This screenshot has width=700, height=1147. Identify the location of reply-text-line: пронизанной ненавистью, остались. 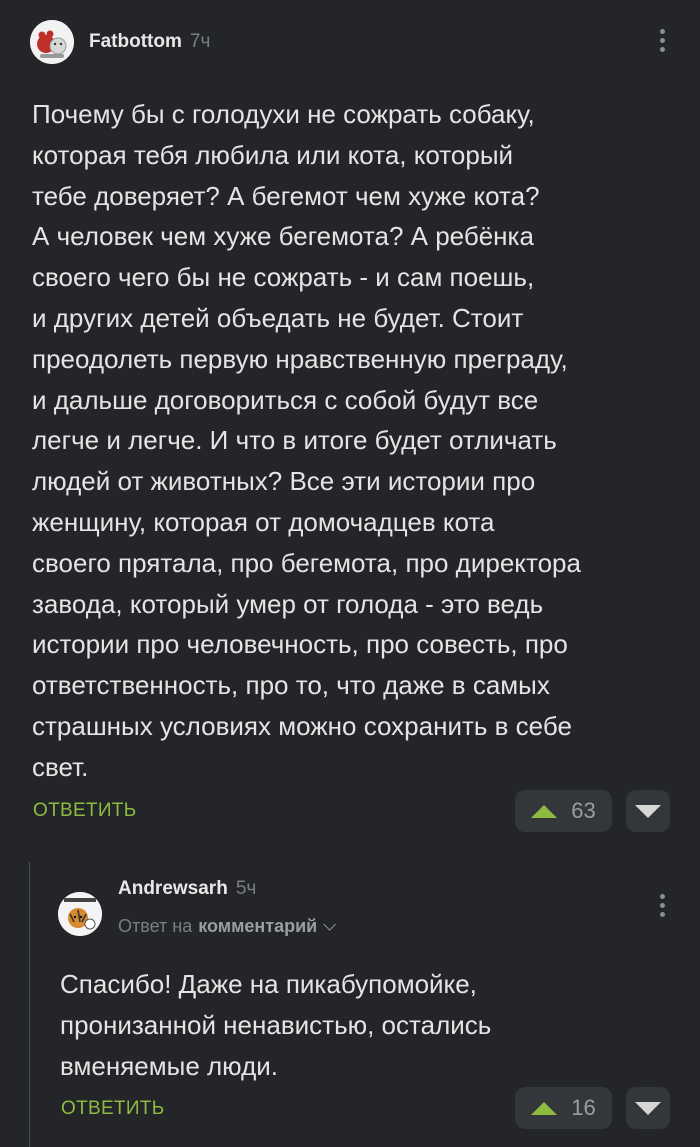
(276, 1024).